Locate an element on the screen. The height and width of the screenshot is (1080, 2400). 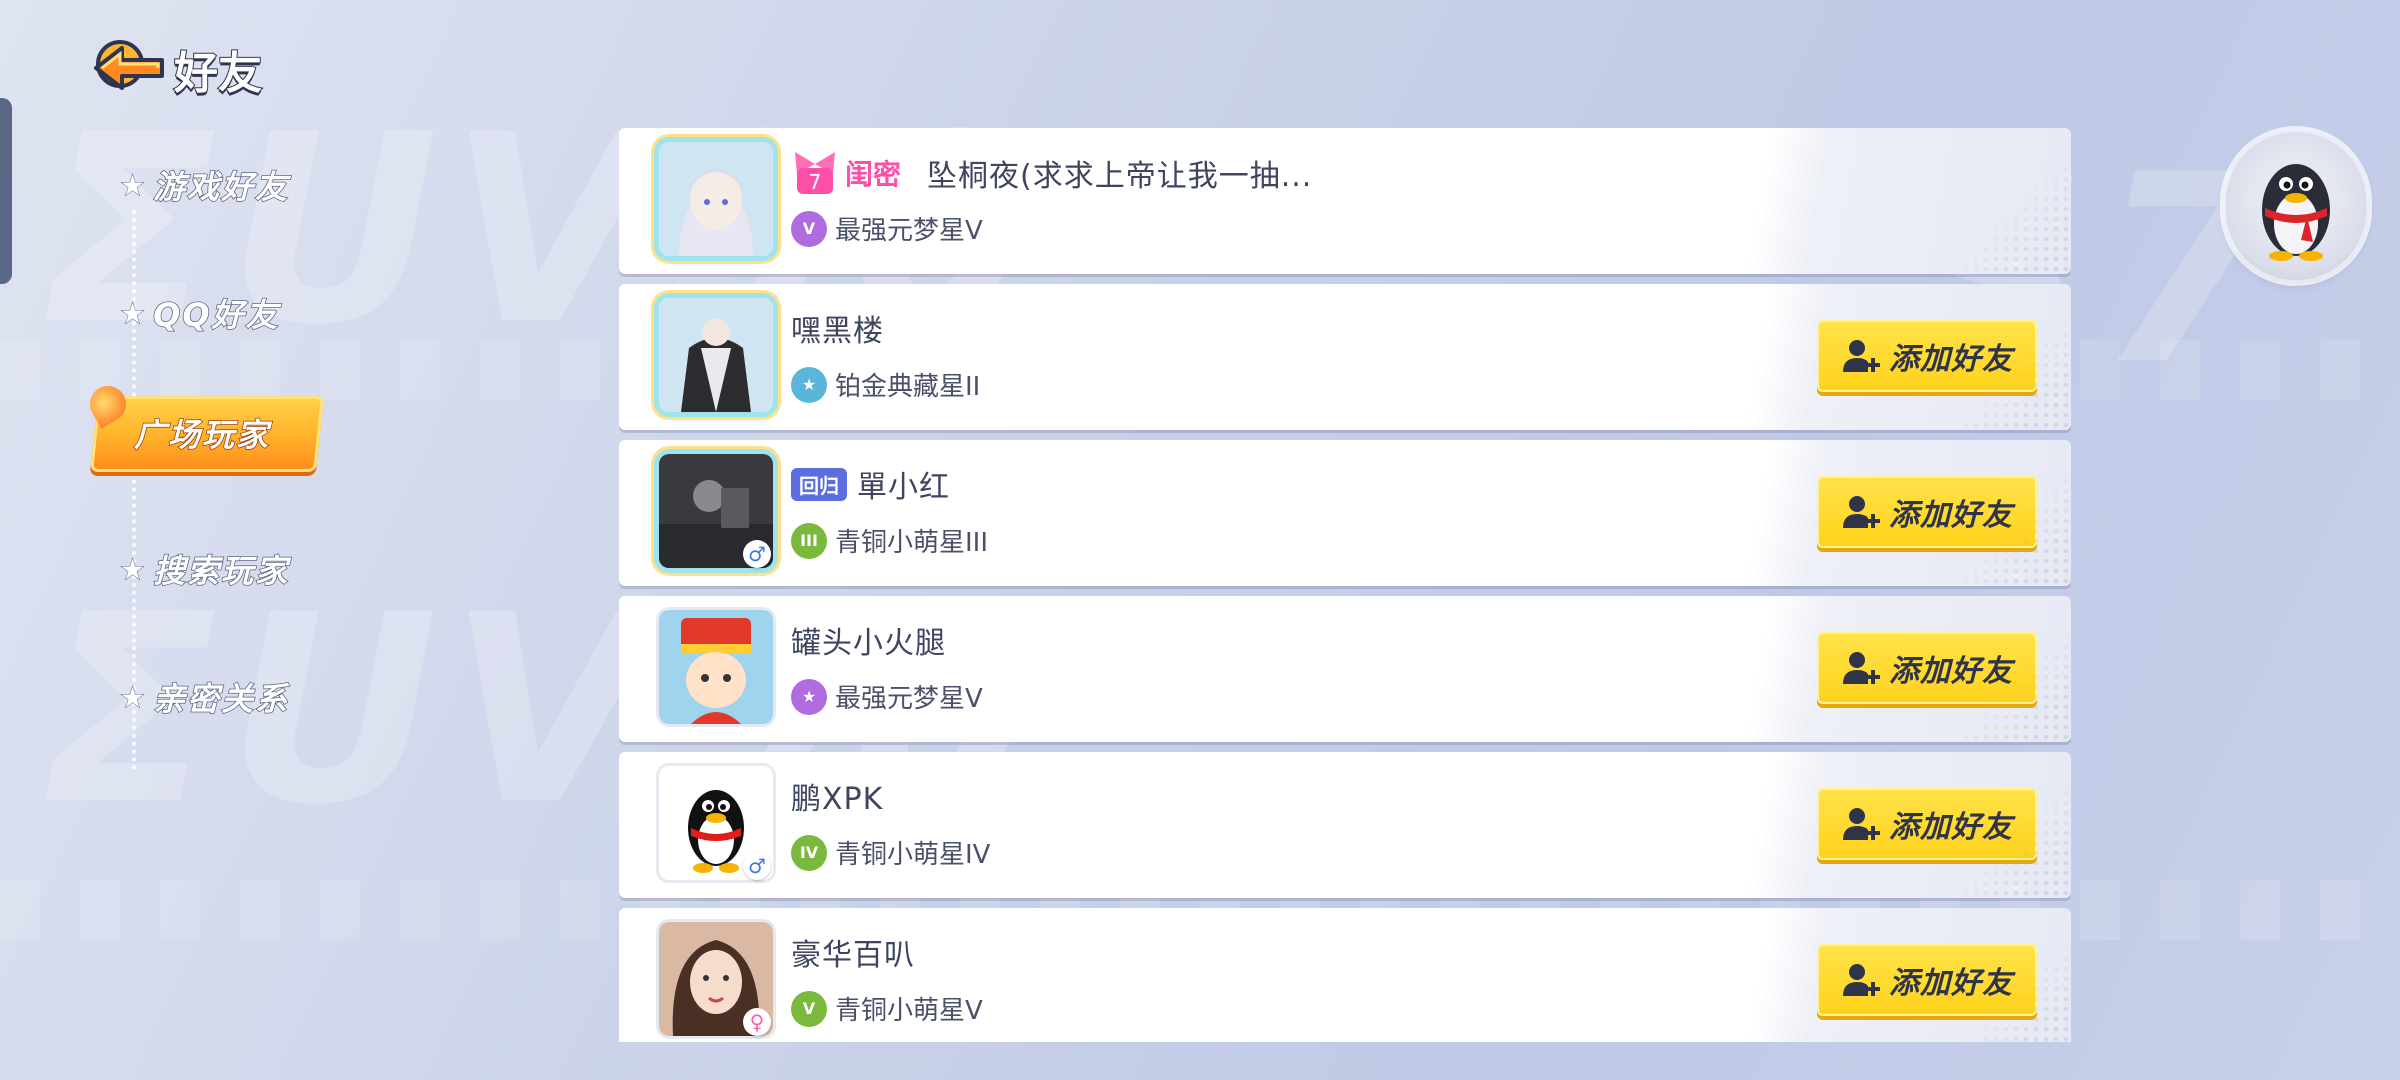
page-header: 好友 is located at coordinates (175, 69).